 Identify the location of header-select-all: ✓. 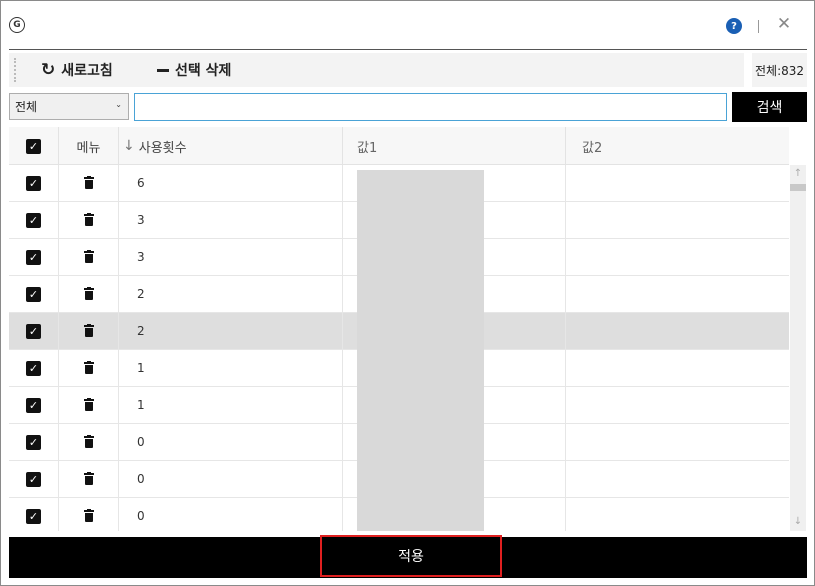
(34, 146).